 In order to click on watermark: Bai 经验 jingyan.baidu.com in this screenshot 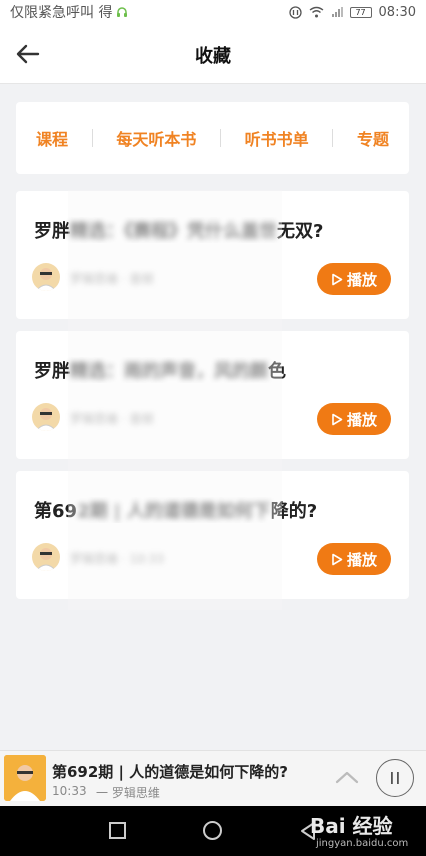, I will do `click(364, 829)`.